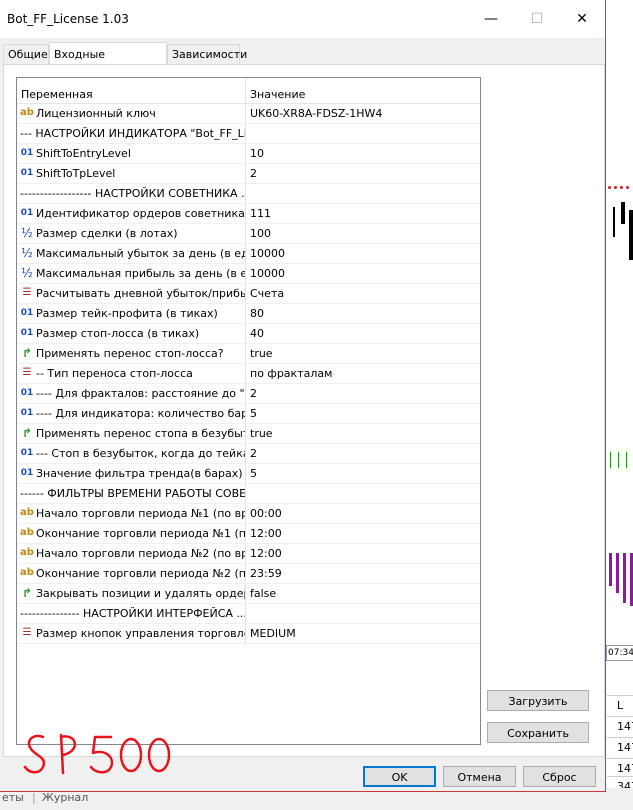 The width and height of the screenshot is (633, 810). I want to click on cell-value: Счета, so click(363, 293).